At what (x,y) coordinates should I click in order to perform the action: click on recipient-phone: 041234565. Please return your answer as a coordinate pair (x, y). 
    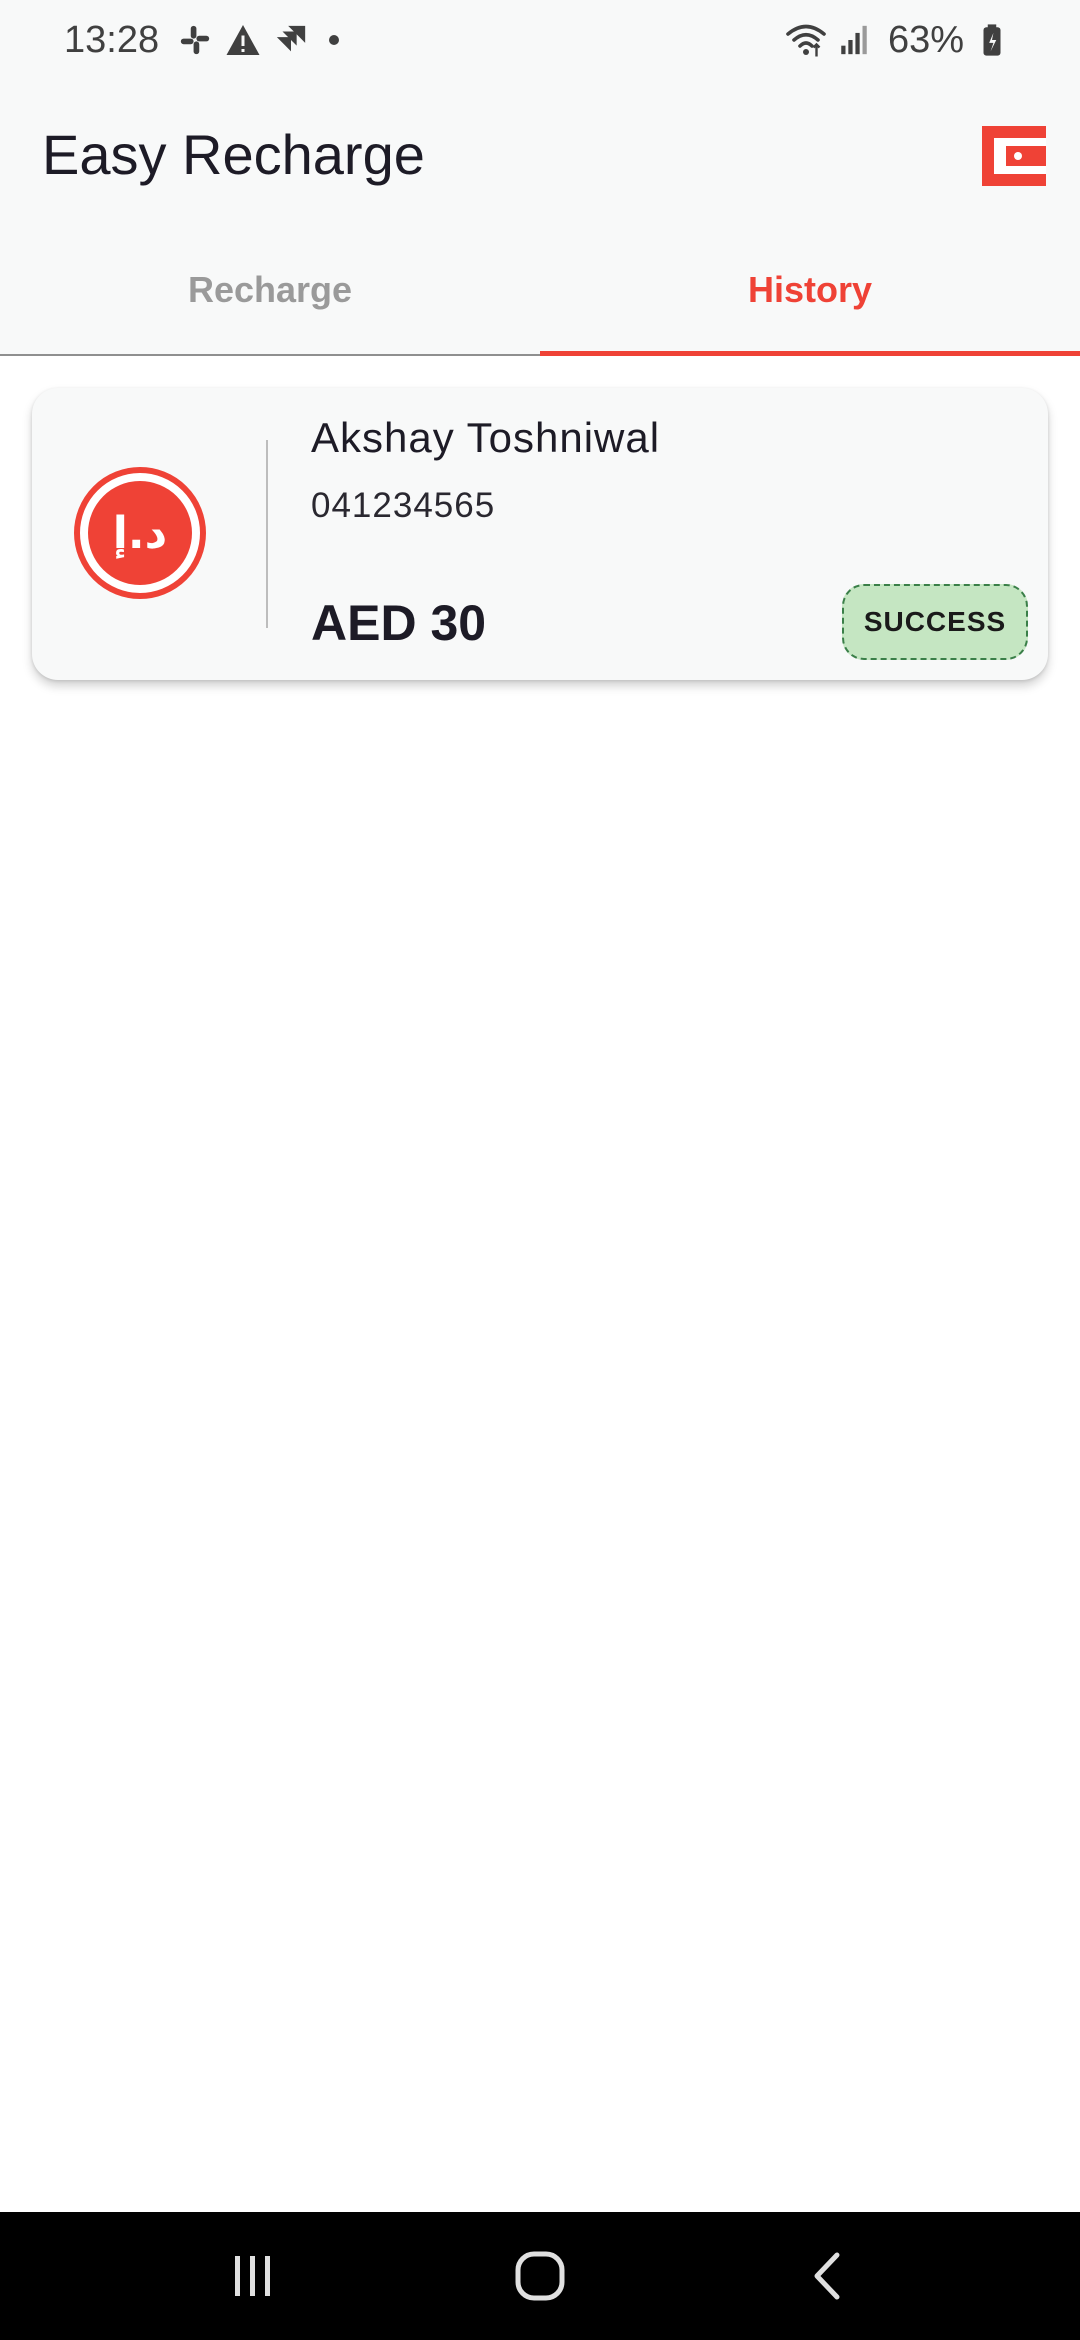
    Looking at the image, I should click on (403, 505).